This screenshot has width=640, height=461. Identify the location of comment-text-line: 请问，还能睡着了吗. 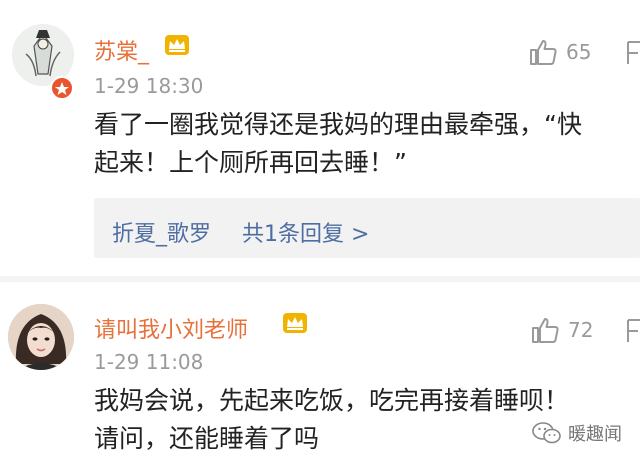
(207, 438).